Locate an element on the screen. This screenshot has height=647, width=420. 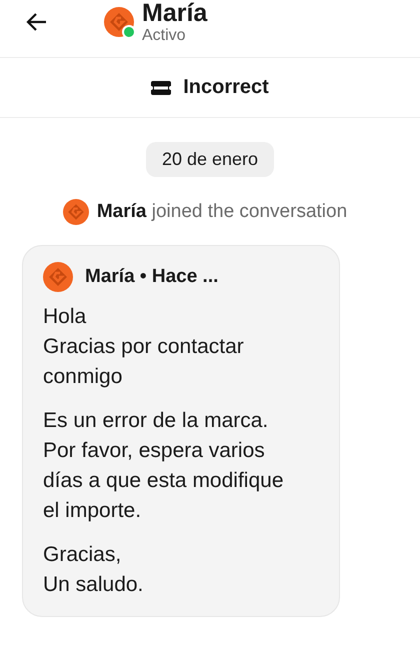
brand-logo-icon is located at coordinates (75, 212).